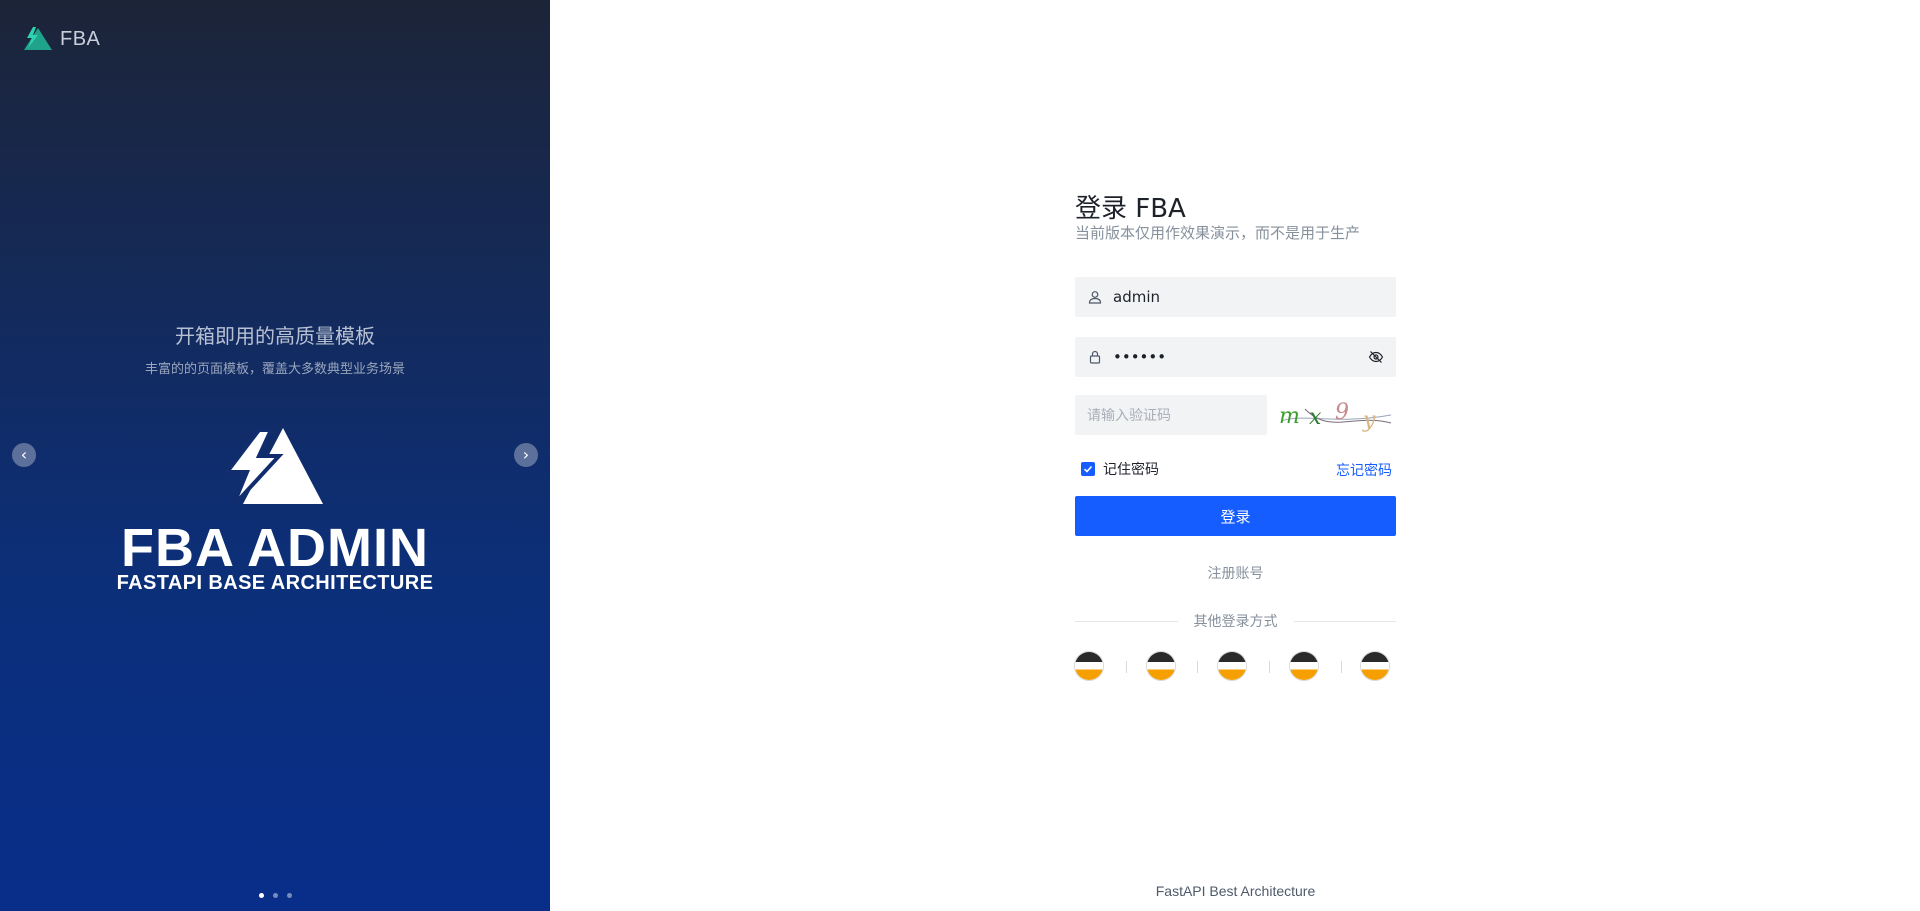 The image size is (1920, 911). What do you see at coordinates (1218, 233) in the screenshot?
I see `login-subtitle: 当前版本仅用作效果演示，而不是用于生产` at bounding box center [1218, 233].